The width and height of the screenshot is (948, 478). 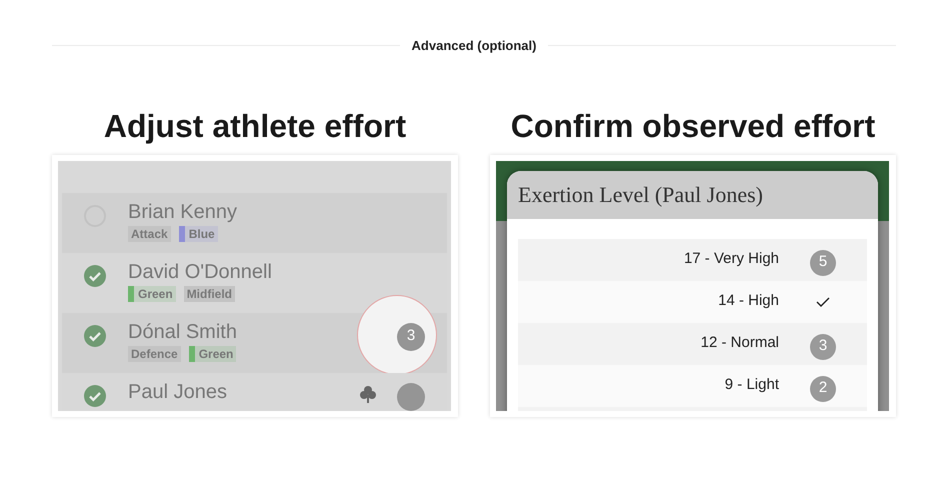 I want to click on athlete-name: Brian Kenny, so click(x=182, y=212).